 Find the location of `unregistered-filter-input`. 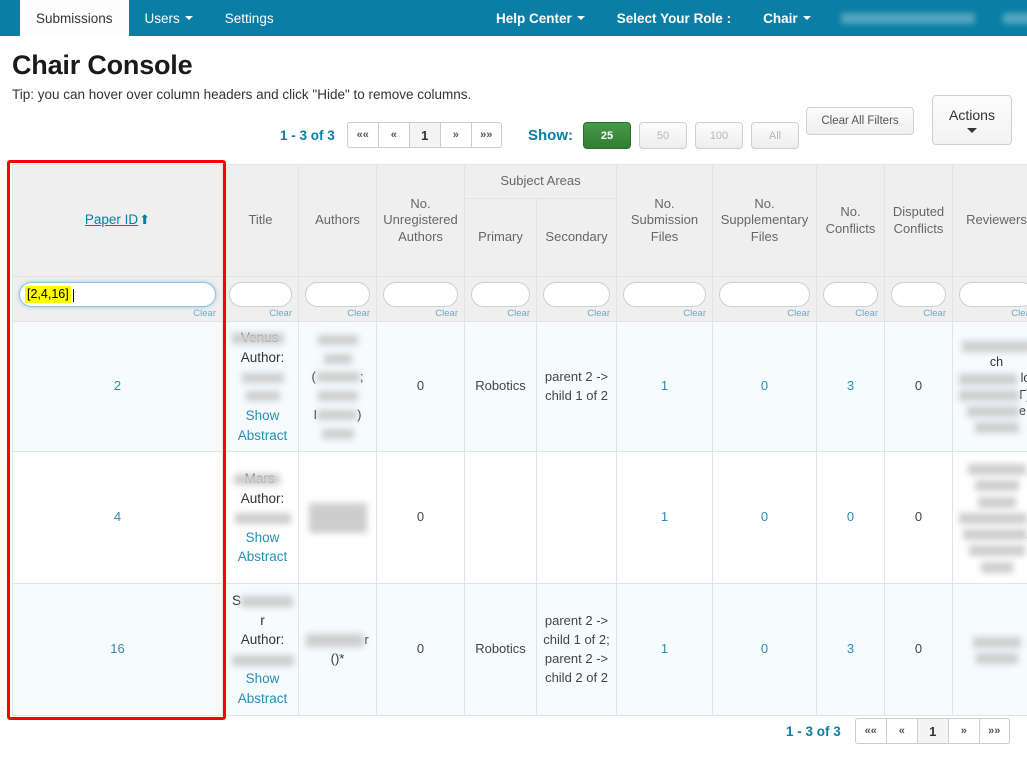

unregistered-filter-input is located at coordinates (420, 294).